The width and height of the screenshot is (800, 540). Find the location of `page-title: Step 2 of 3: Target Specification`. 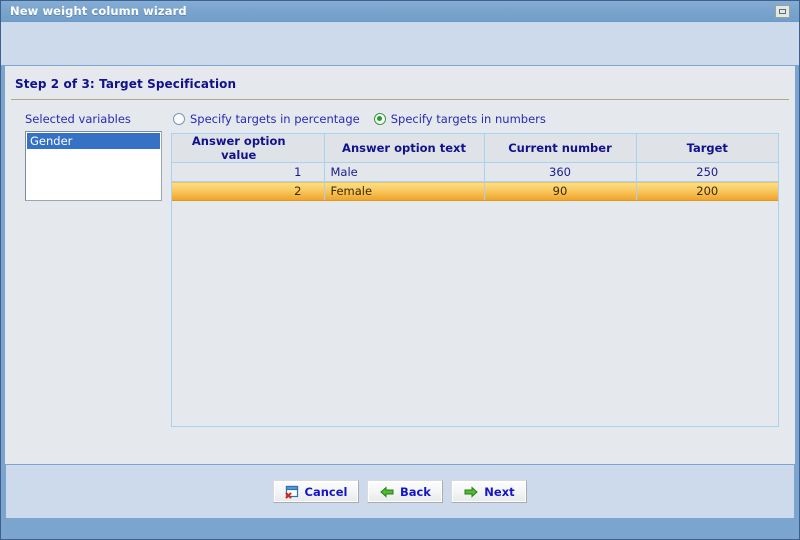

page-title: Step 2 of 3: Target Specification is located at coordinates (126, 84).